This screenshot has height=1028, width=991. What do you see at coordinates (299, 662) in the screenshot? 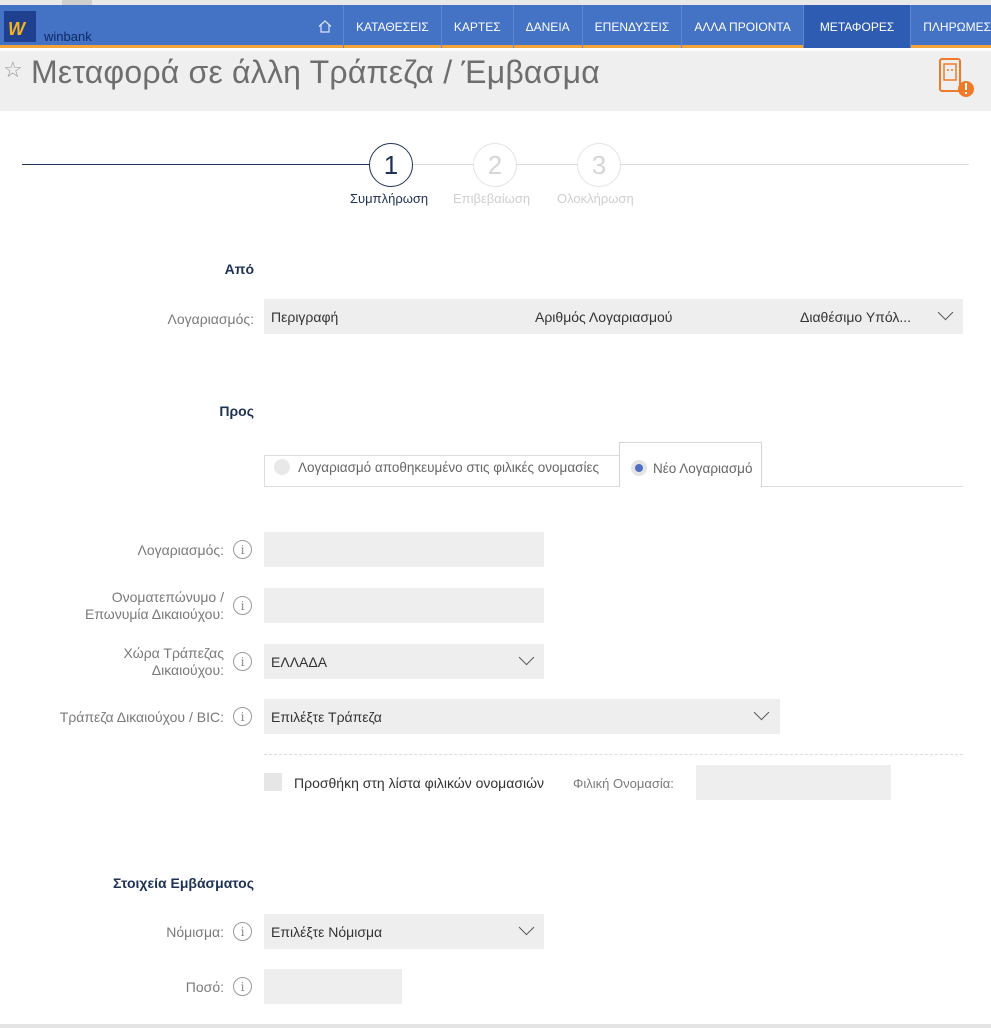
I see `country-value: ΕΛΛΑΔΑ` at bounding box center [299, 662].